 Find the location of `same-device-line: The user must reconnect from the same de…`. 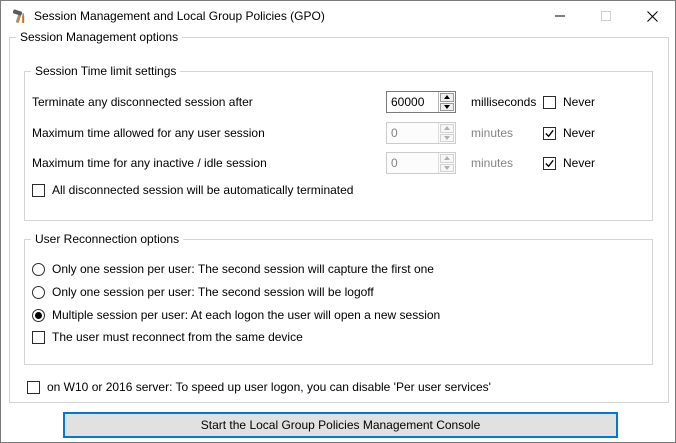

same-device-line: The user must reconnect from the same de… is located at coordinates (338, 337).